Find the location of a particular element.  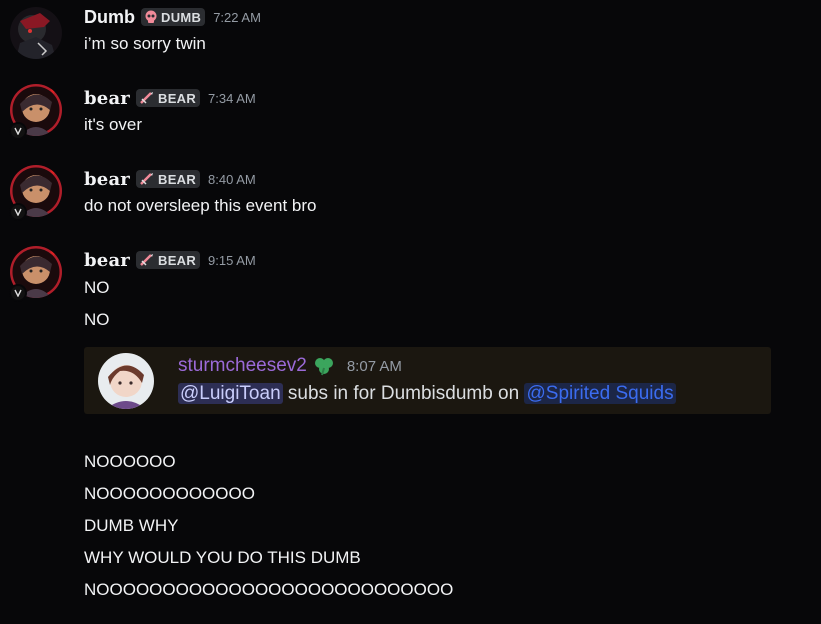

timestamp: 7:22 AM is located at coordinates (237, 17).